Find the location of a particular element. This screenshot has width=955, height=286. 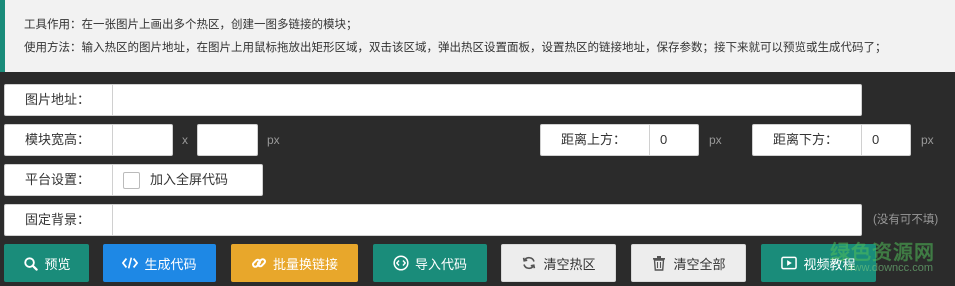

batch-replace-links-button: 批量换链接 is located at coordinates (294, 263).